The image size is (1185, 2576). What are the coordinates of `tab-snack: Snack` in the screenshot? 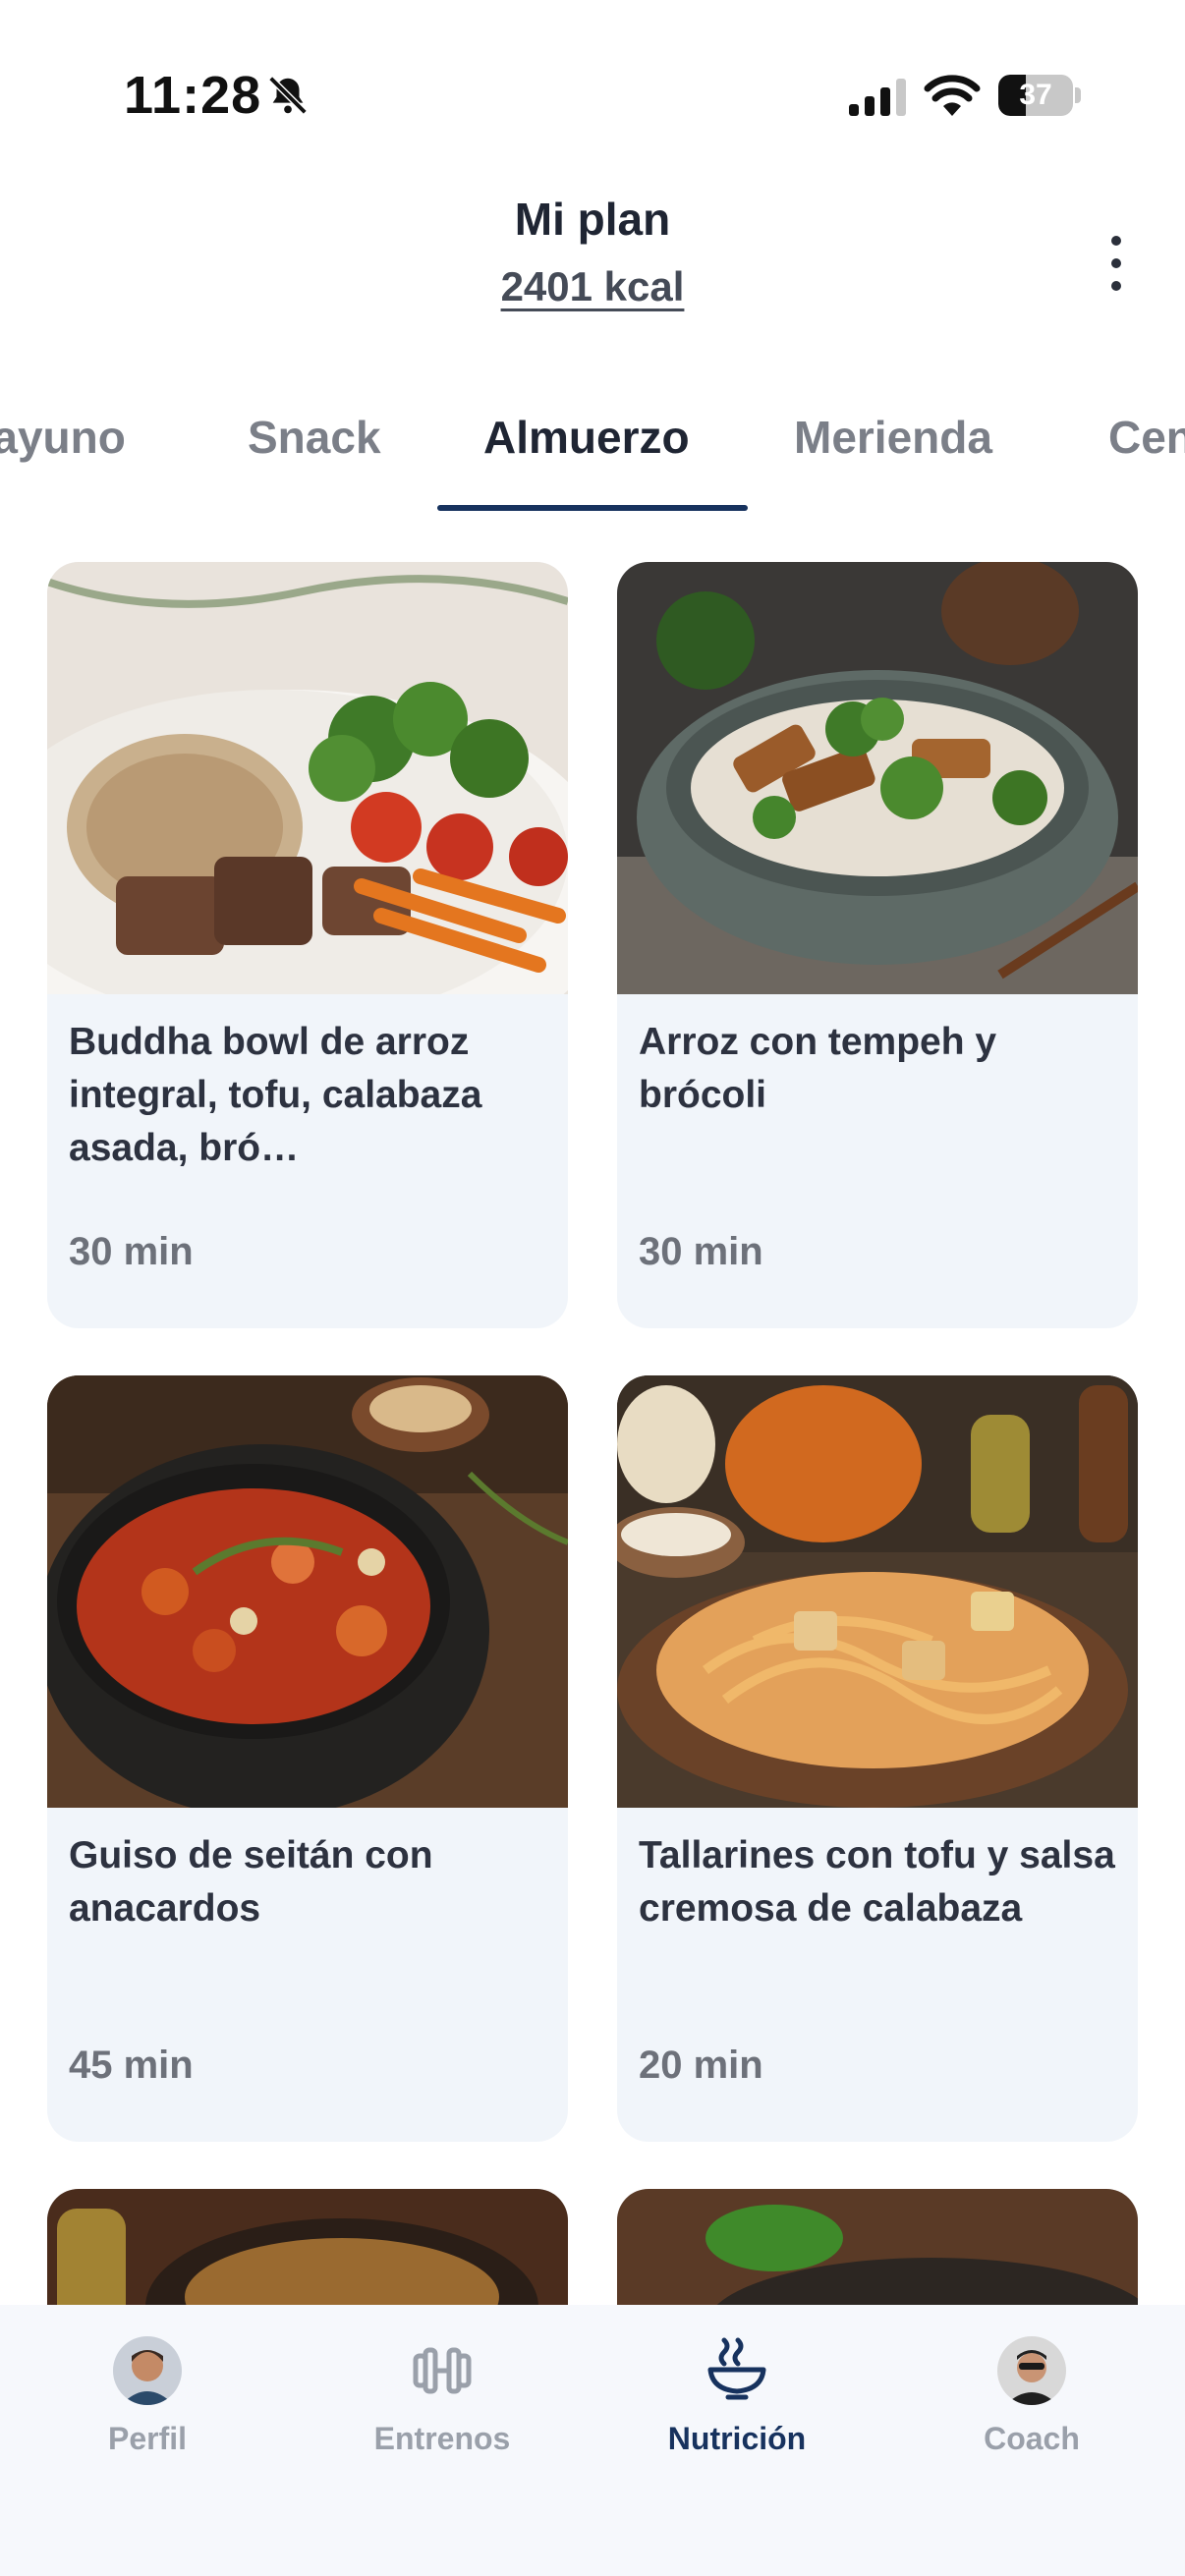 It's located at (315, 437).